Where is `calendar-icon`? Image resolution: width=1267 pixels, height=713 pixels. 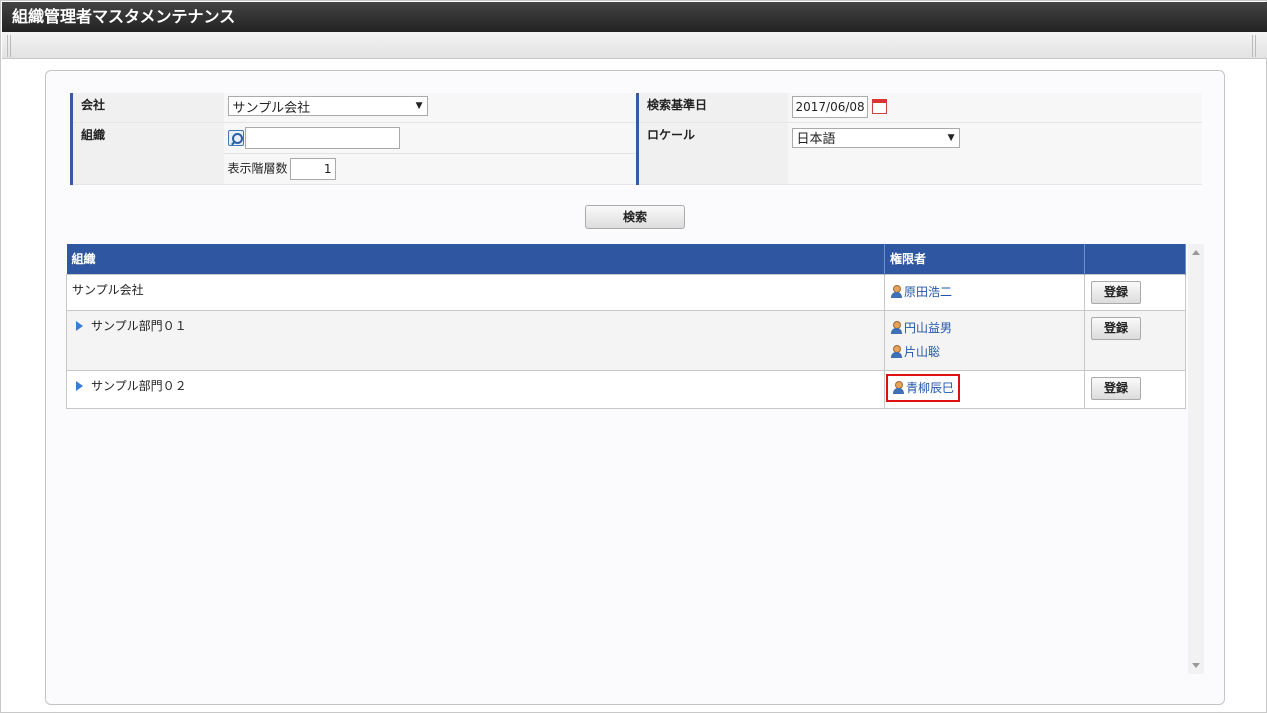 calendar-icon is located at coordinates (879, 106).